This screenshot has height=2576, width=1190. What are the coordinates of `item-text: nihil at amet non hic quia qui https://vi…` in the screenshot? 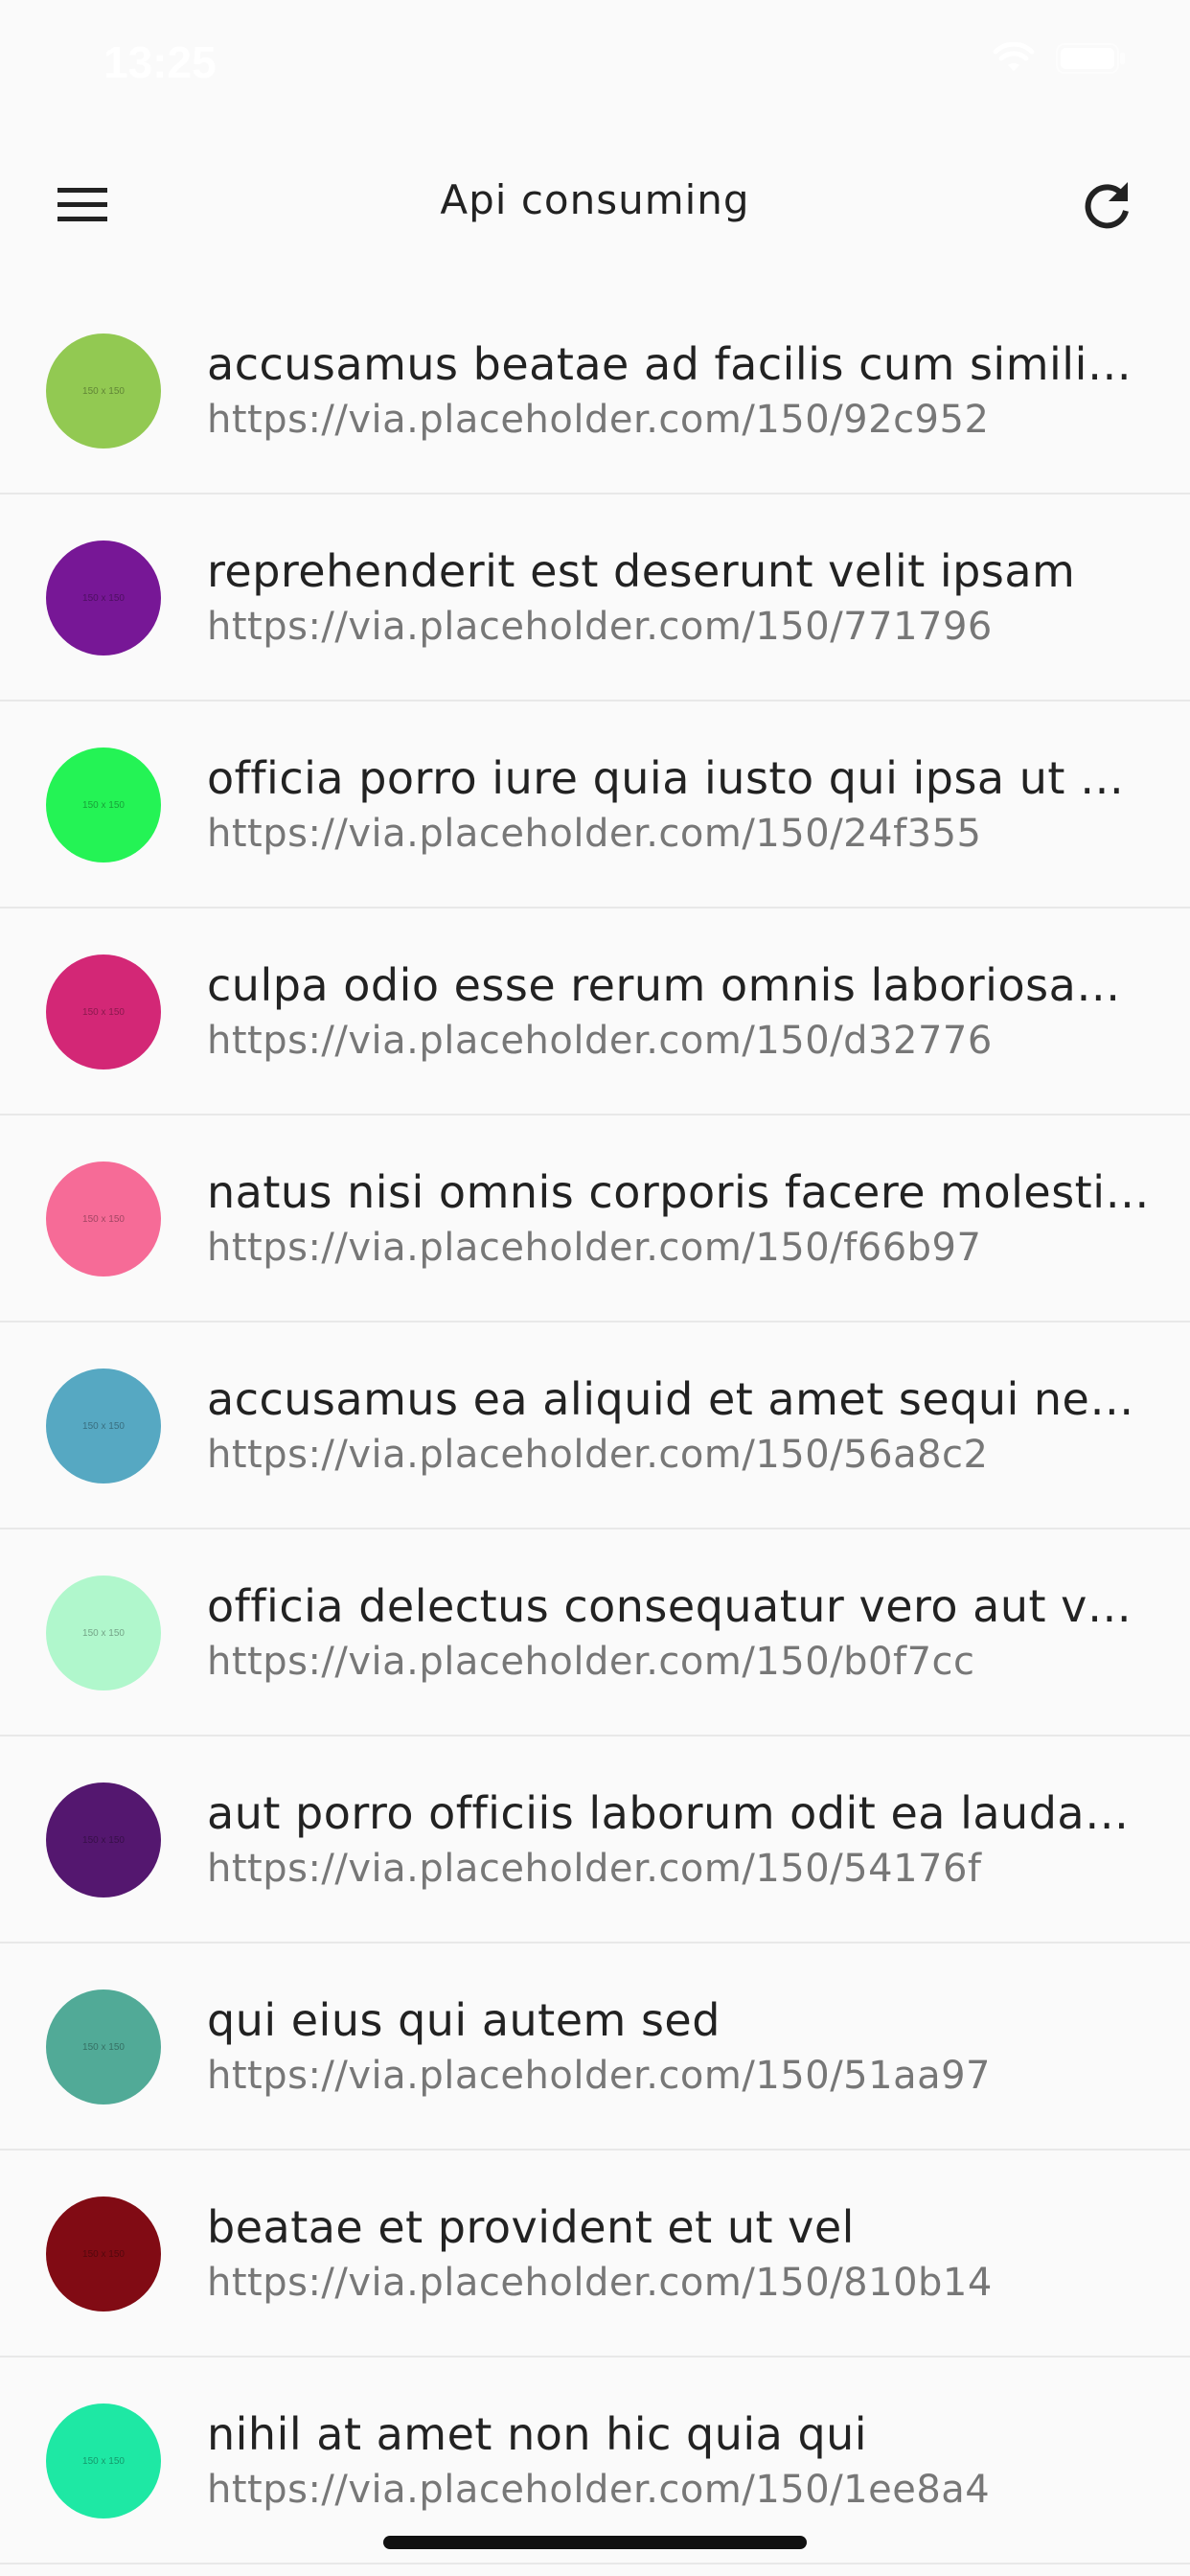 It's located at (680, 2461).